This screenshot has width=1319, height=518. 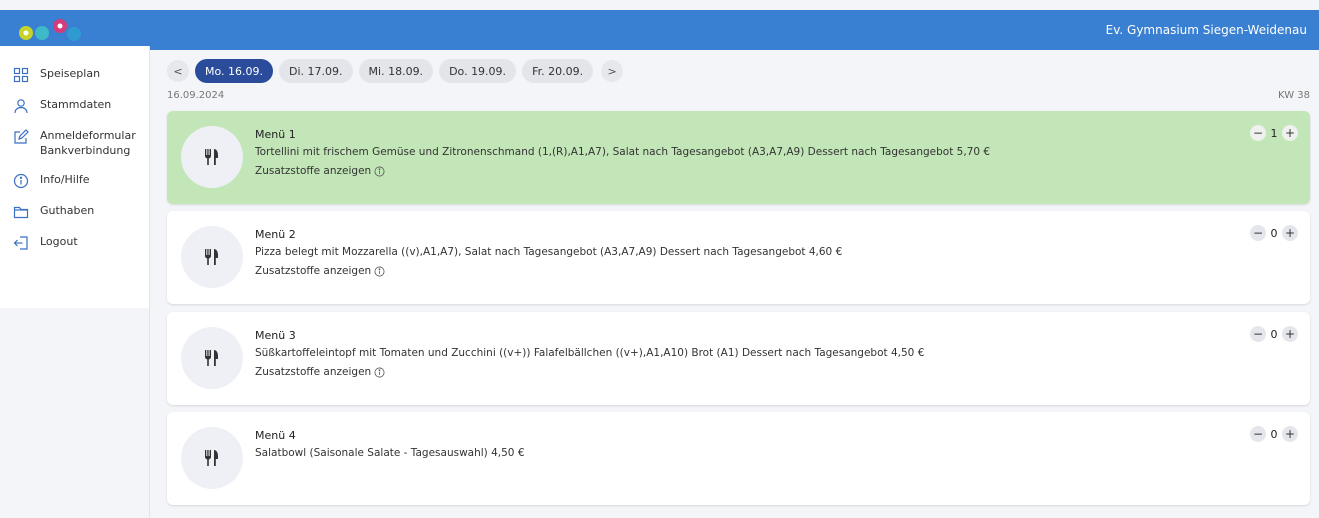 What do you see at coordinates (558, 71) in the screenshot?
I see `tab-day-fr: Fr. 20.09.` at bounding box center [558, 71].